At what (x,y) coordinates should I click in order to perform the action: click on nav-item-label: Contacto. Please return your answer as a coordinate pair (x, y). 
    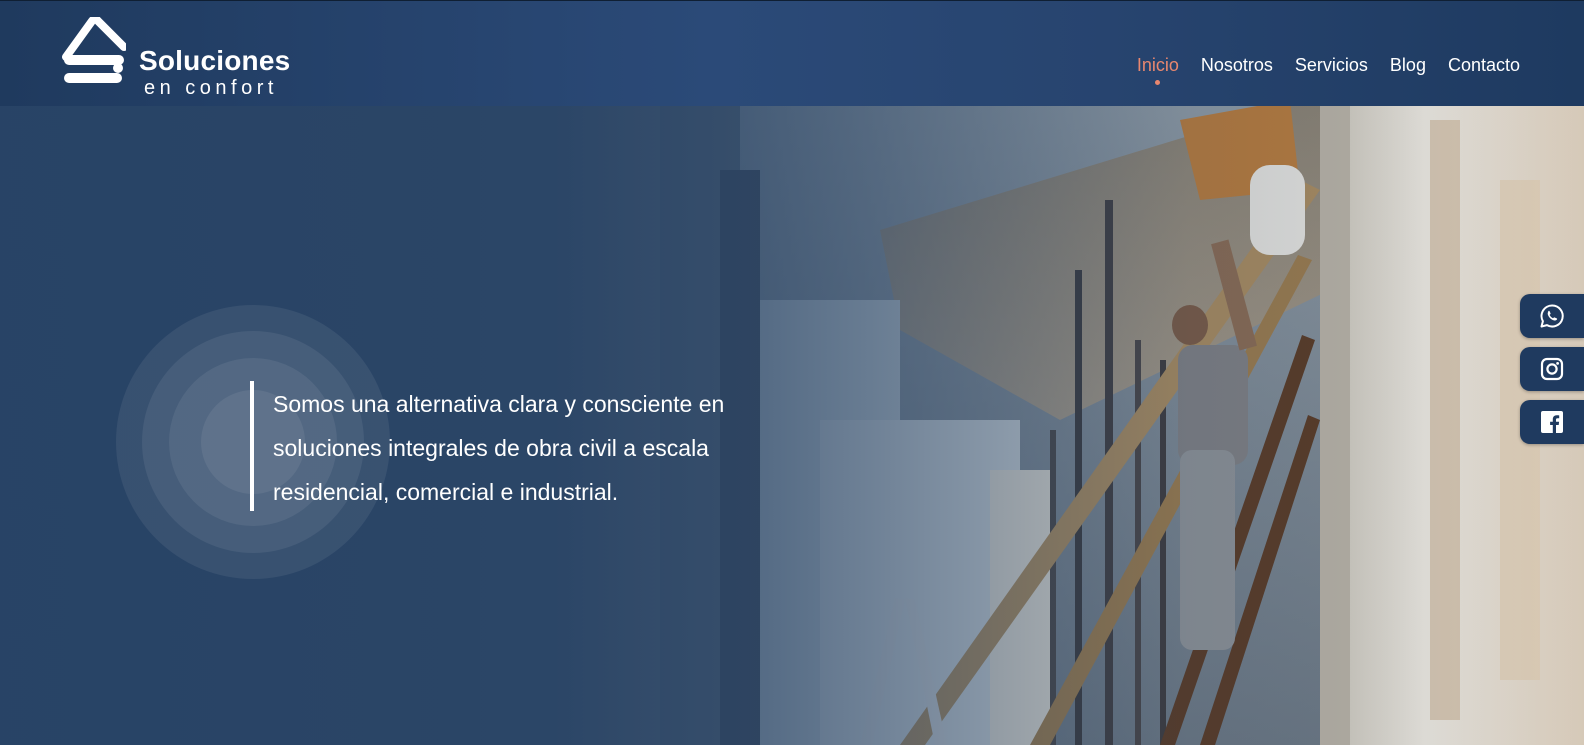
    Looking at the image, I should click on (1483, 65).